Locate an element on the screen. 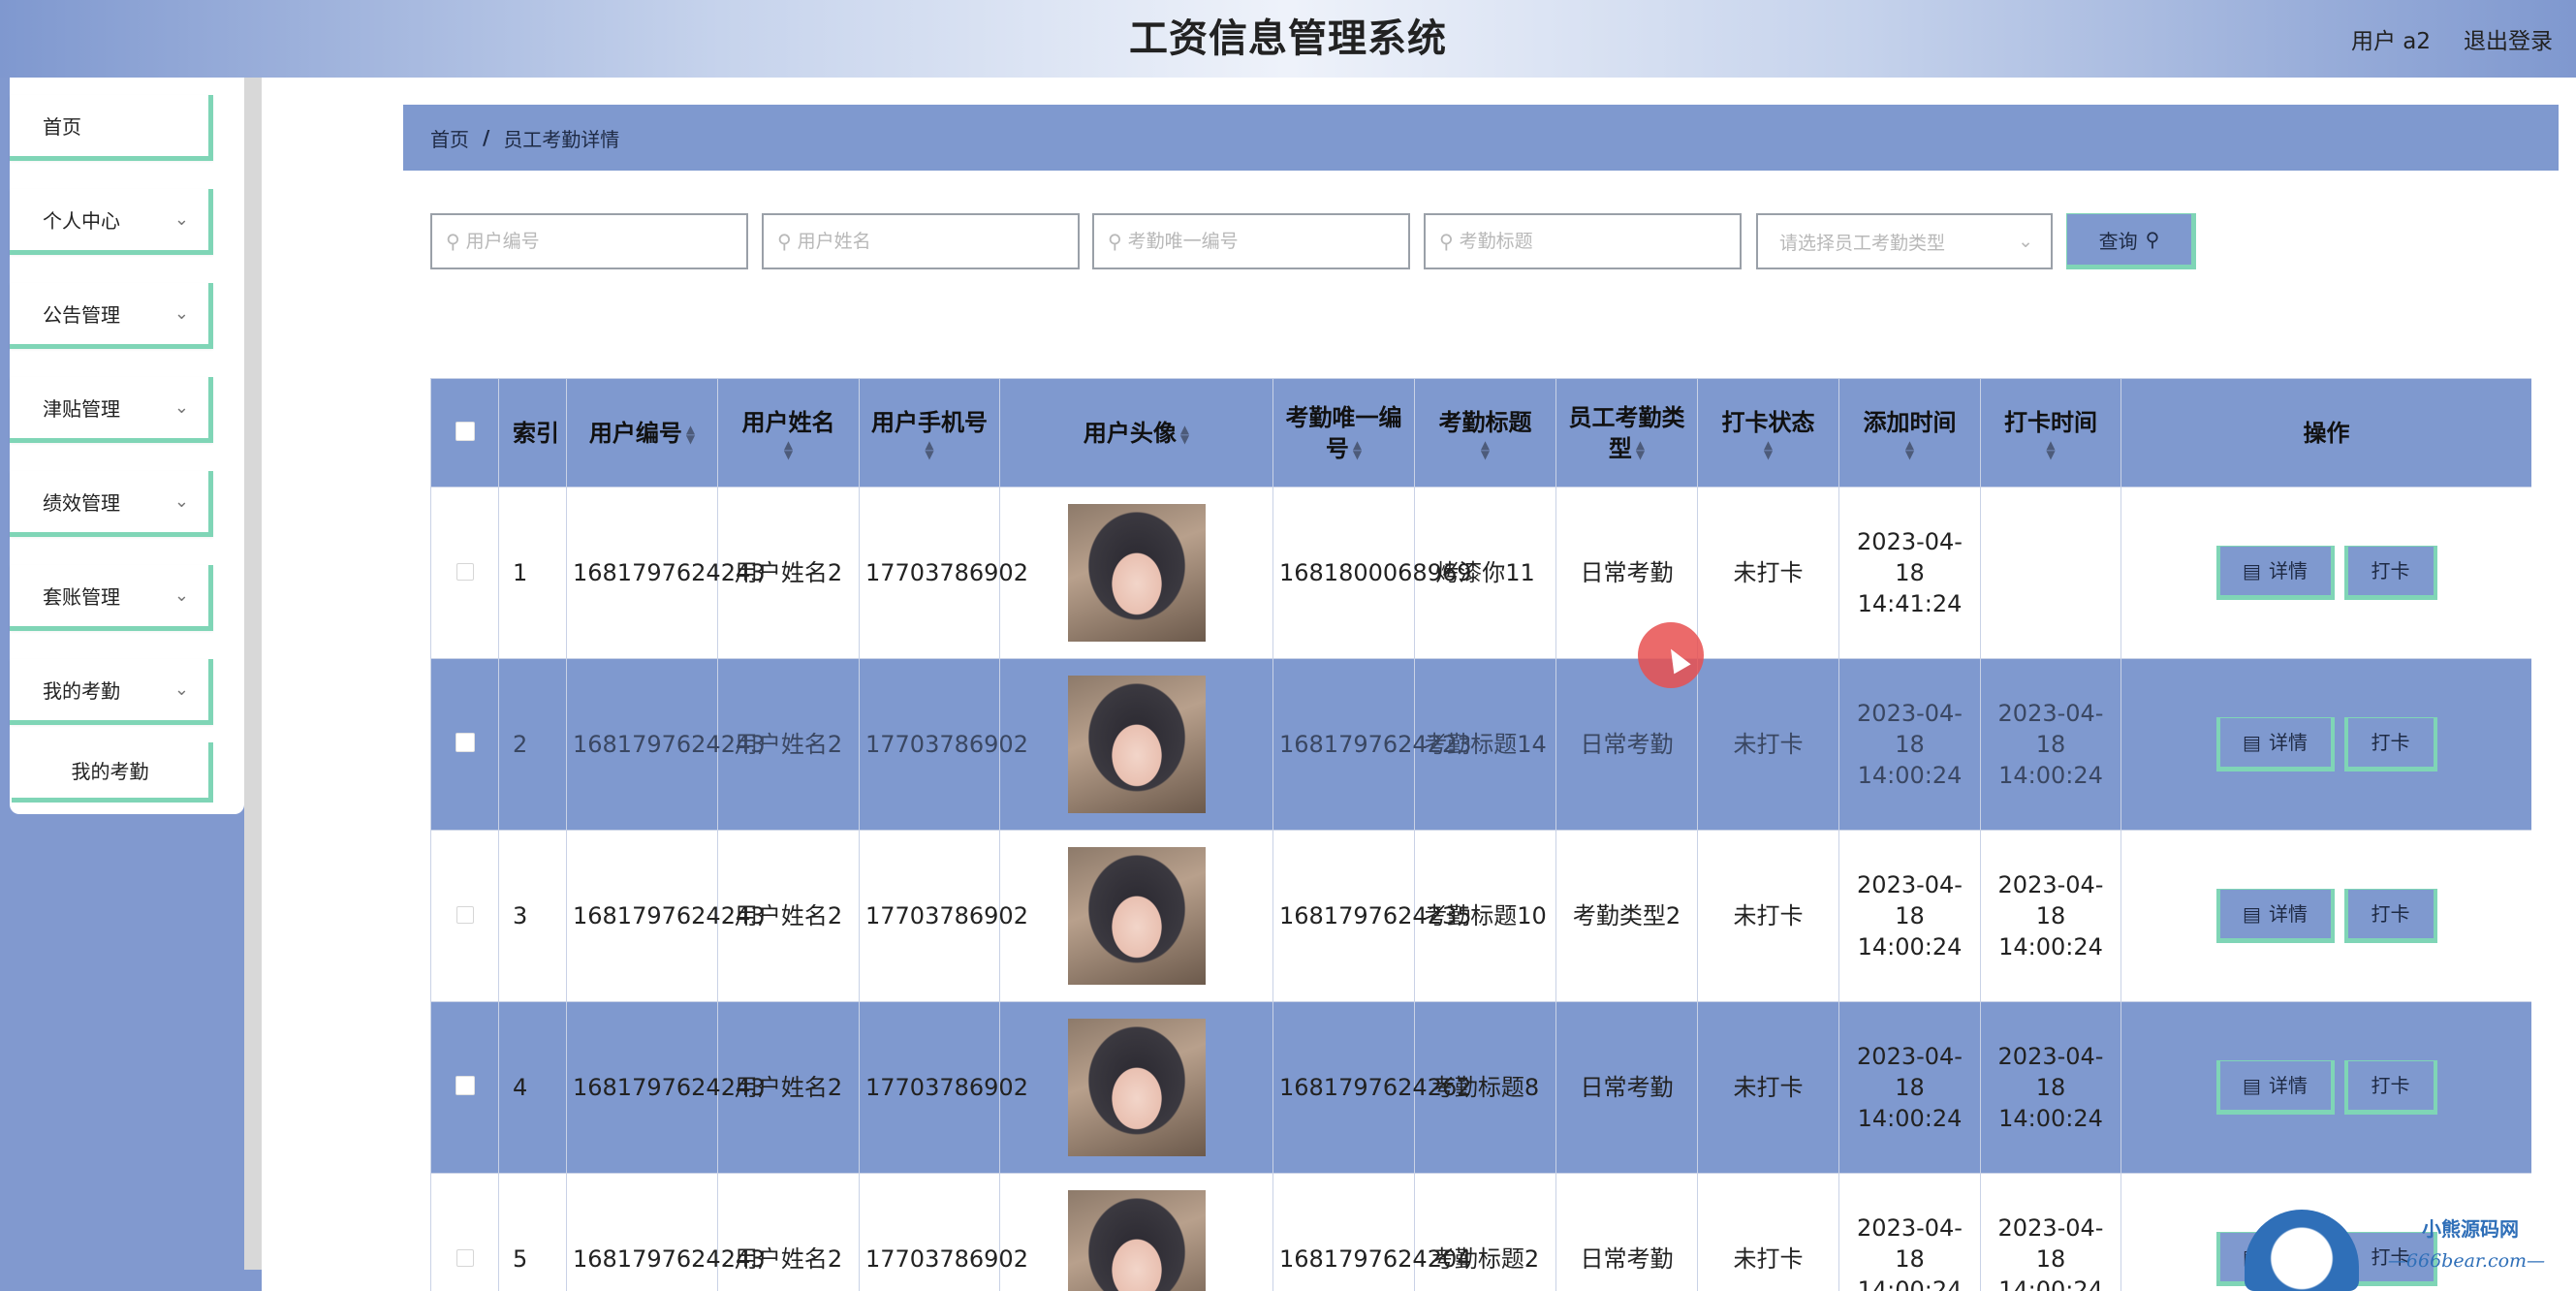 The height and width of the screenshot is (1291, 2576). cell-index: 3 is located at coordinates (532, 916).